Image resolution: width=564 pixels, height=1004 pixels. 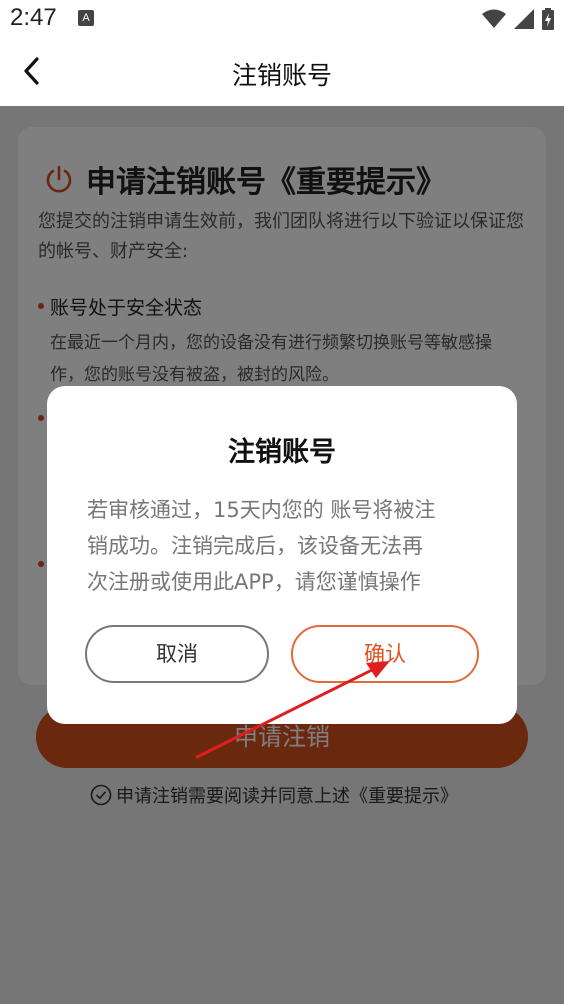 I want to click on status-icons, so click(x=518, y=19).